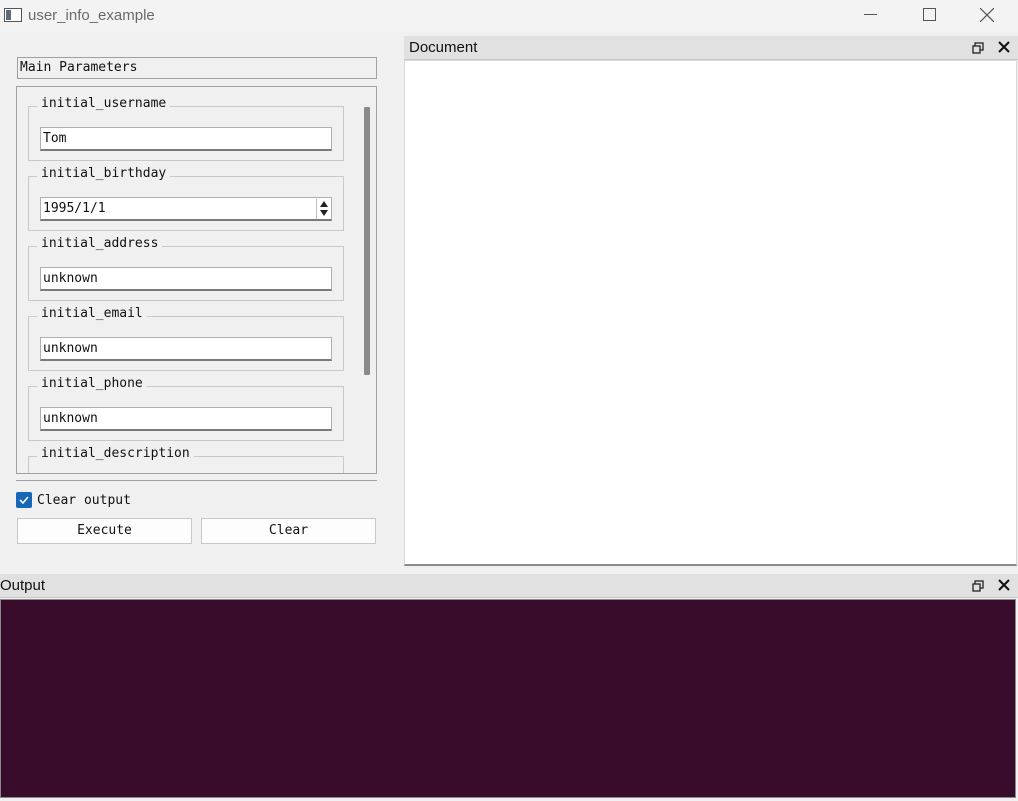 The image size is (1018, 801). I want to click on group-label: initial_phone, so click(92, 383).